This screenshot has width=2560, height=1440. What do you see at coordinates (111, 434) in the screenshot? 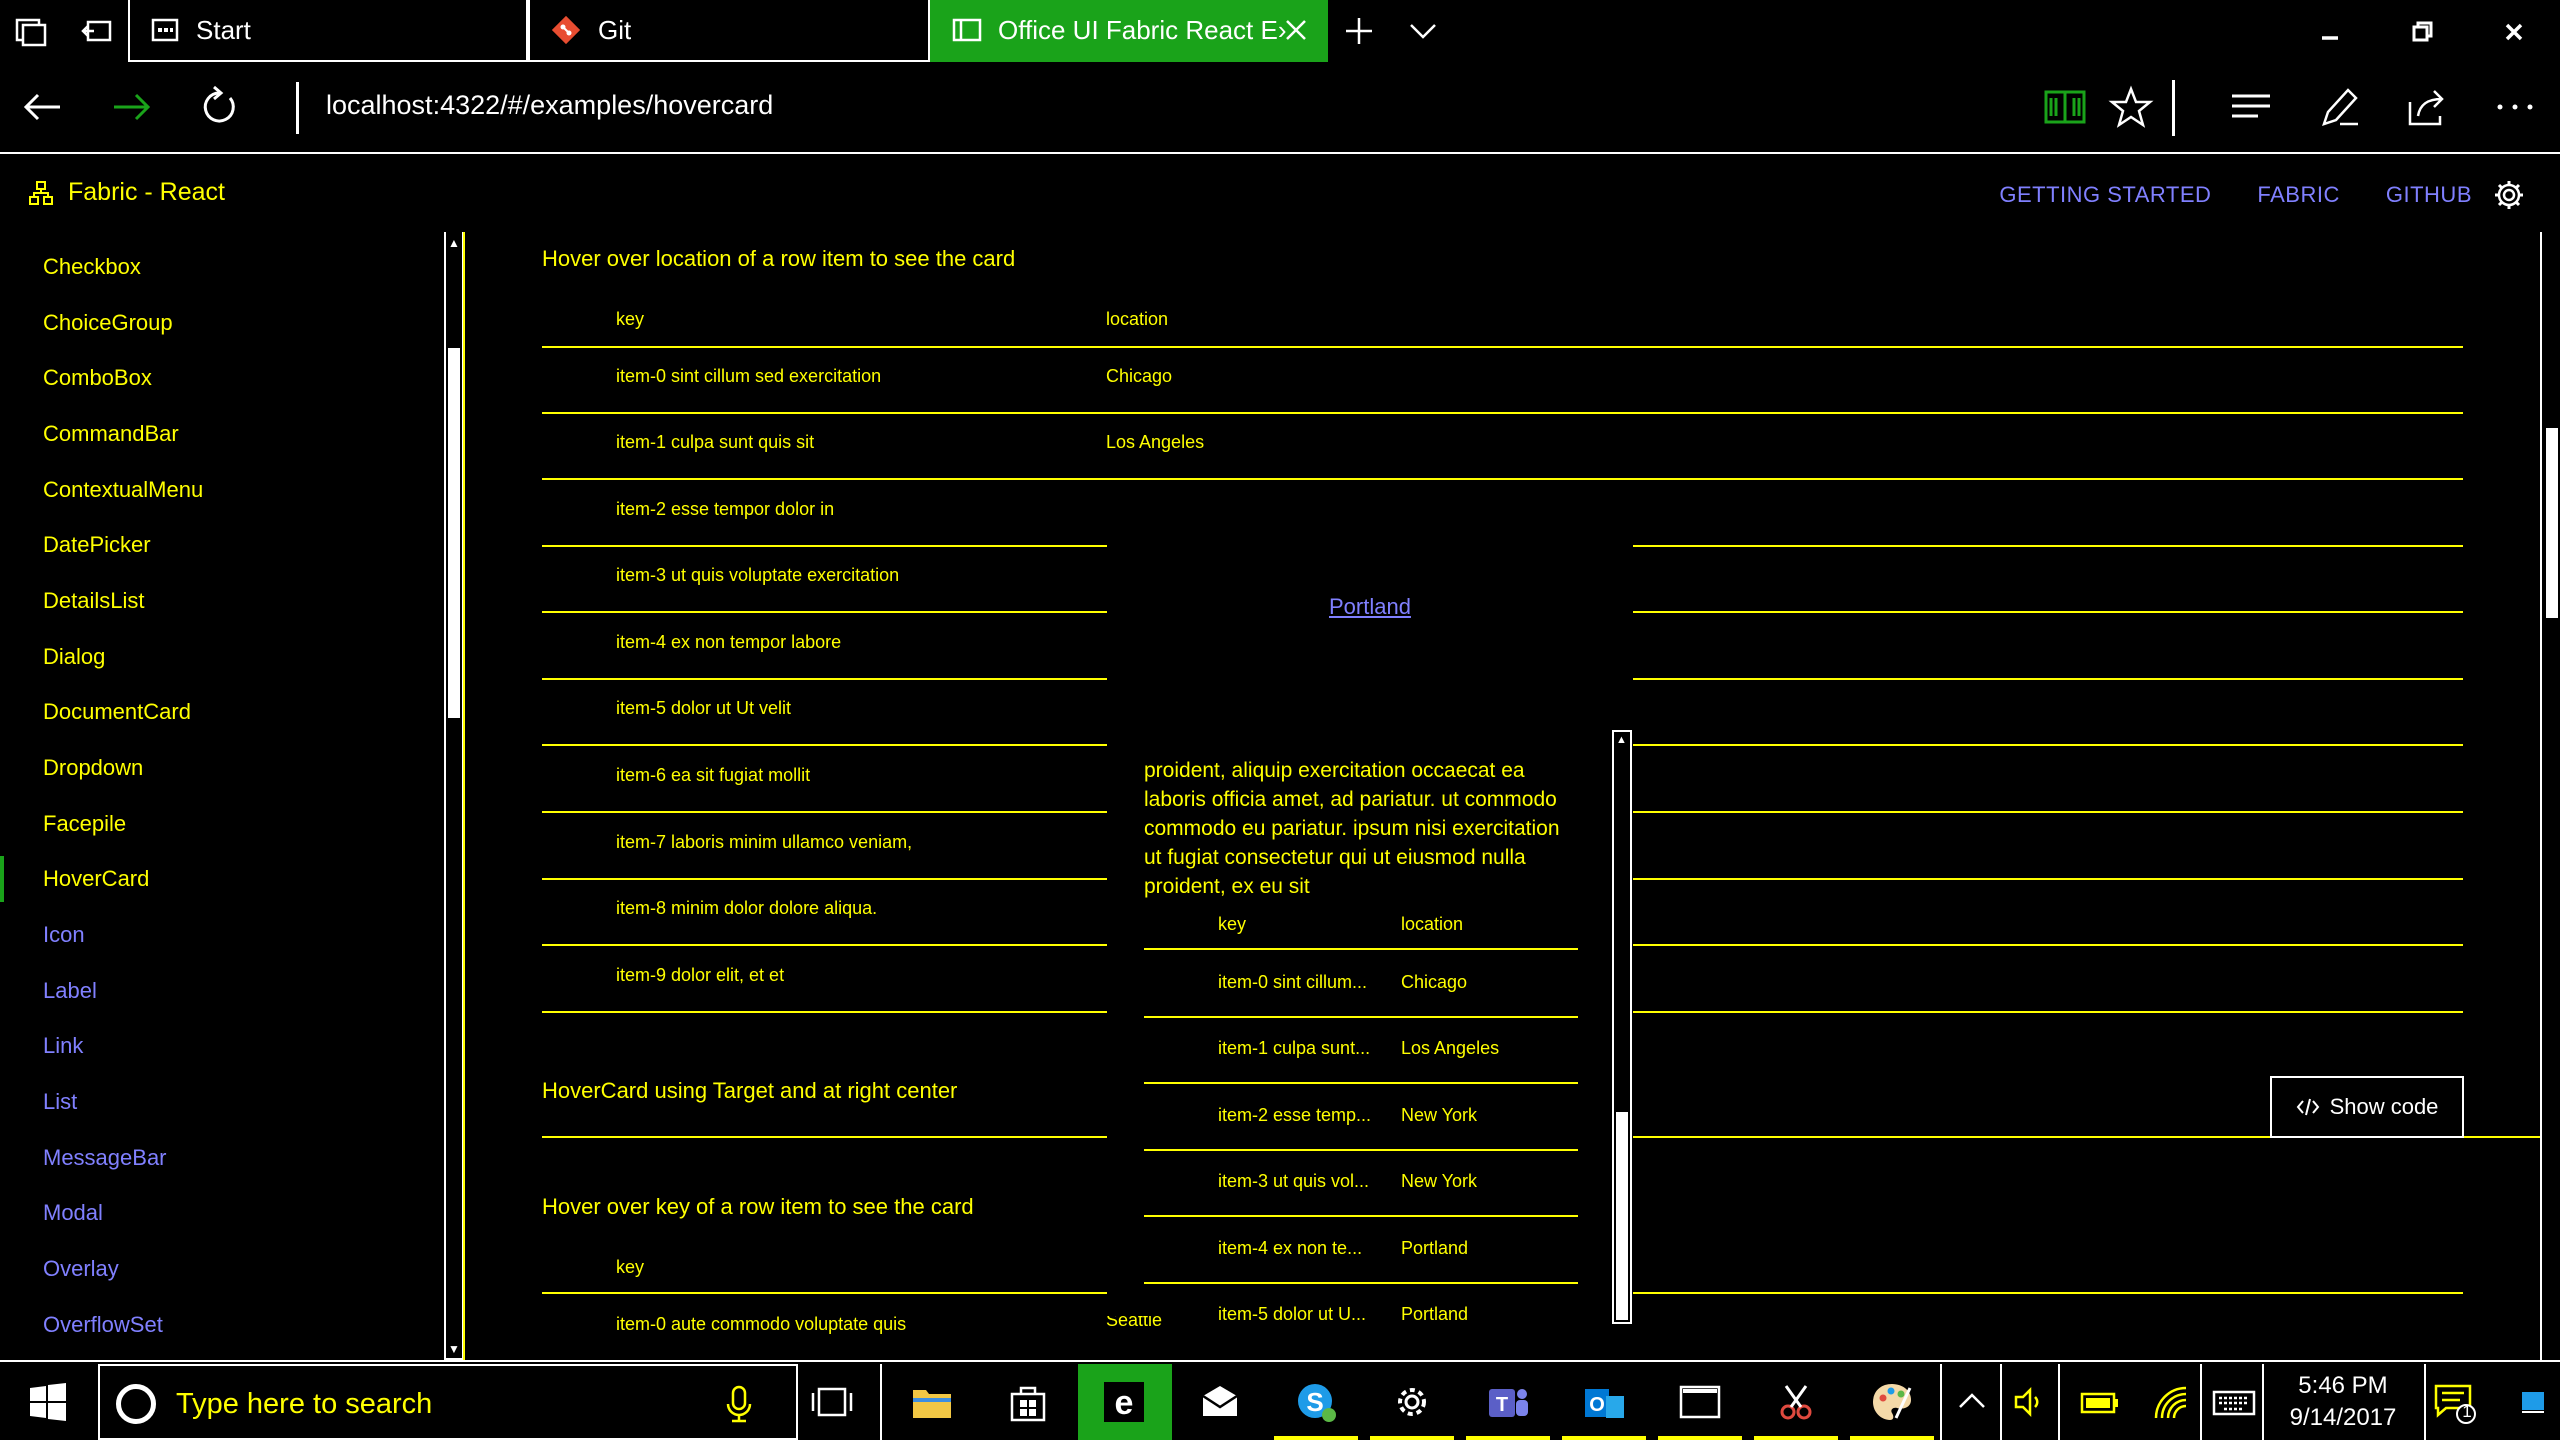
I see `sidebar-item-commandbar: CommandBar` at bounding box center [111, 434].